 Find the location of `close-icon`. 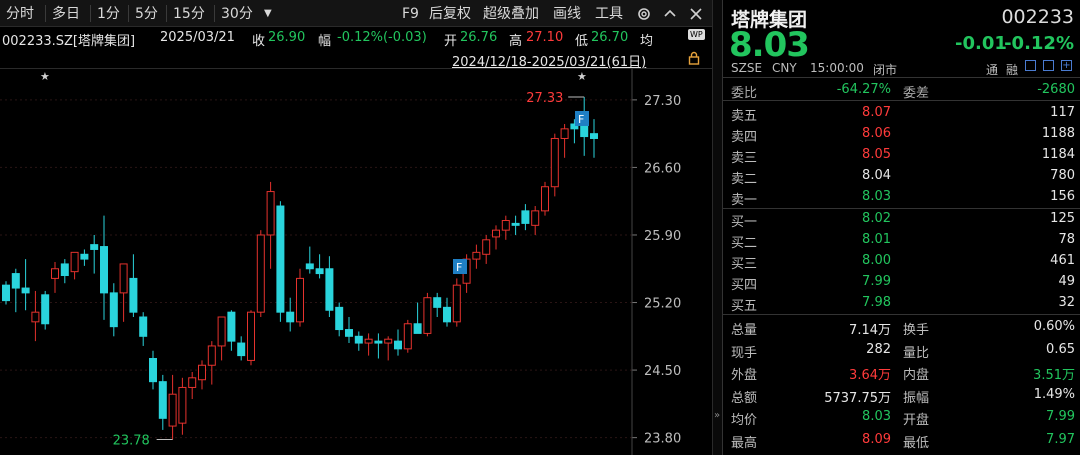

close-icon is located at coordinates (696, 14).